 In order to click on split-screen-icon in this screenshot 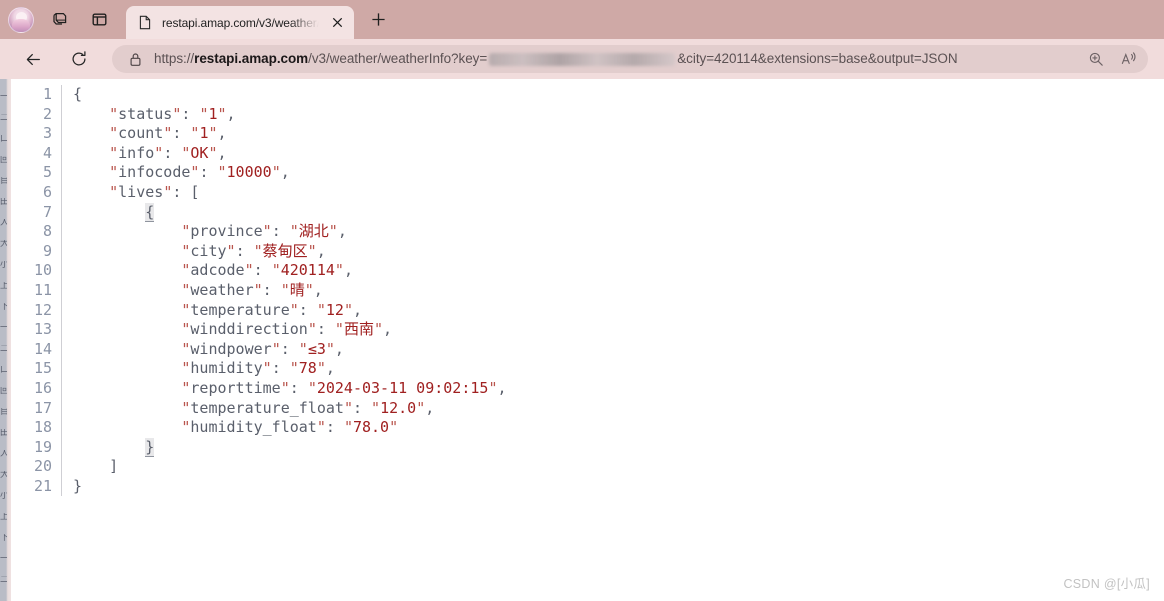, I will do `click(99, 20)`.